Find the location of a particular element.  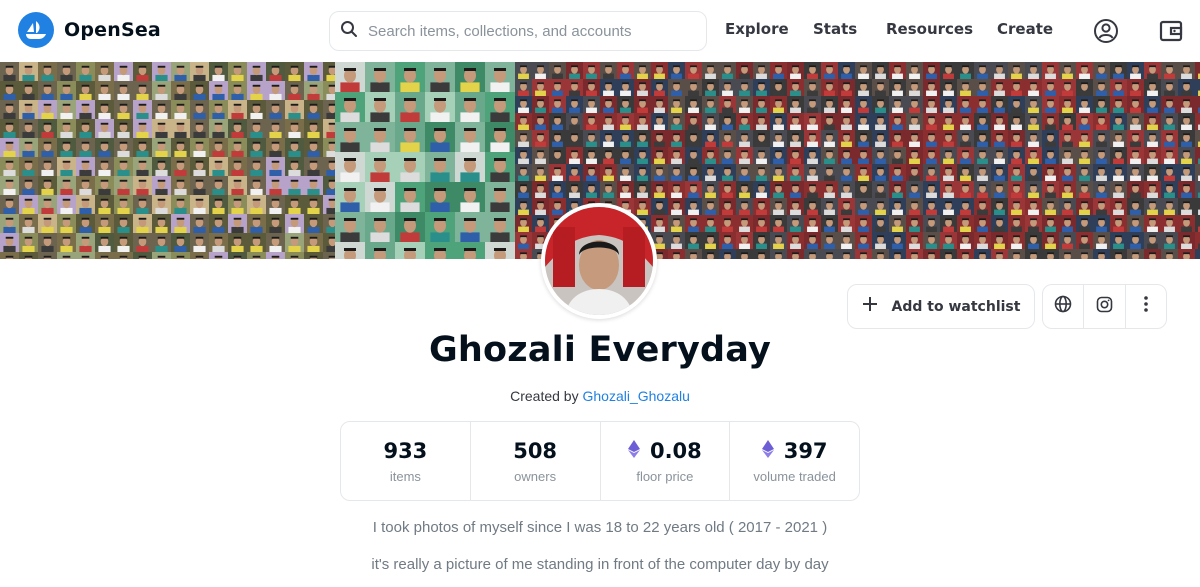

opensea-logo: OpenSea is located at coordinates (89, 30).